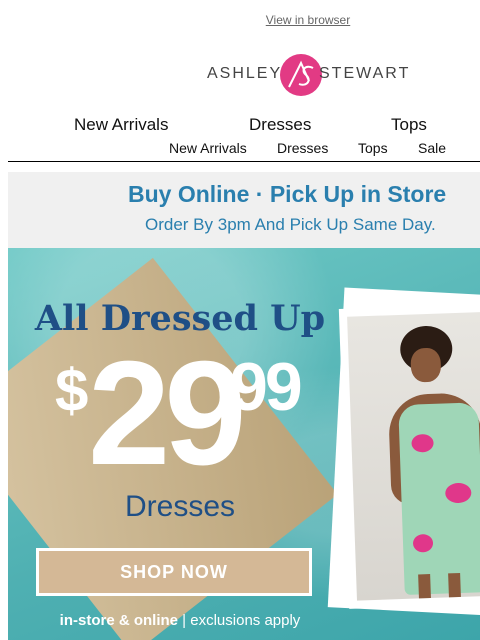 Image resolution: width=480 pixels, height=640 pixels. Describe the element at coordinates (72, 390) in the screenshot. I see `price-currency: $` at that location.